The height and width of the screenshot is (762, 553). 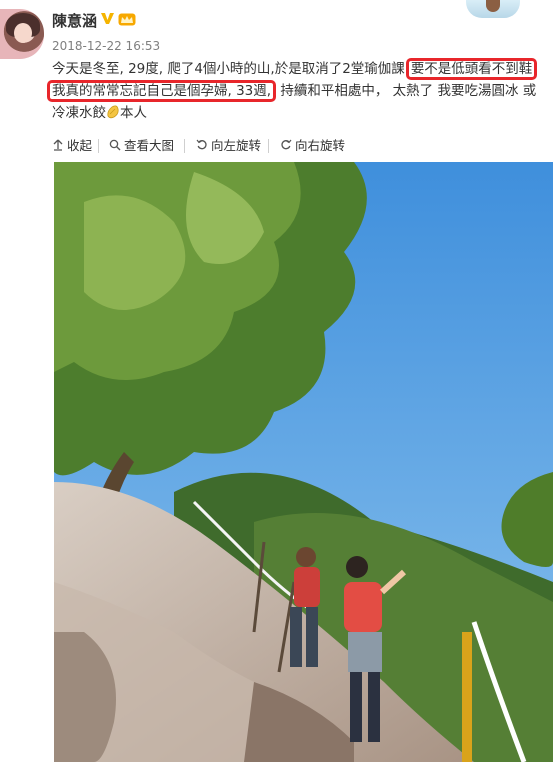 I want to click on avatar-face, so click(x=23, y=33).